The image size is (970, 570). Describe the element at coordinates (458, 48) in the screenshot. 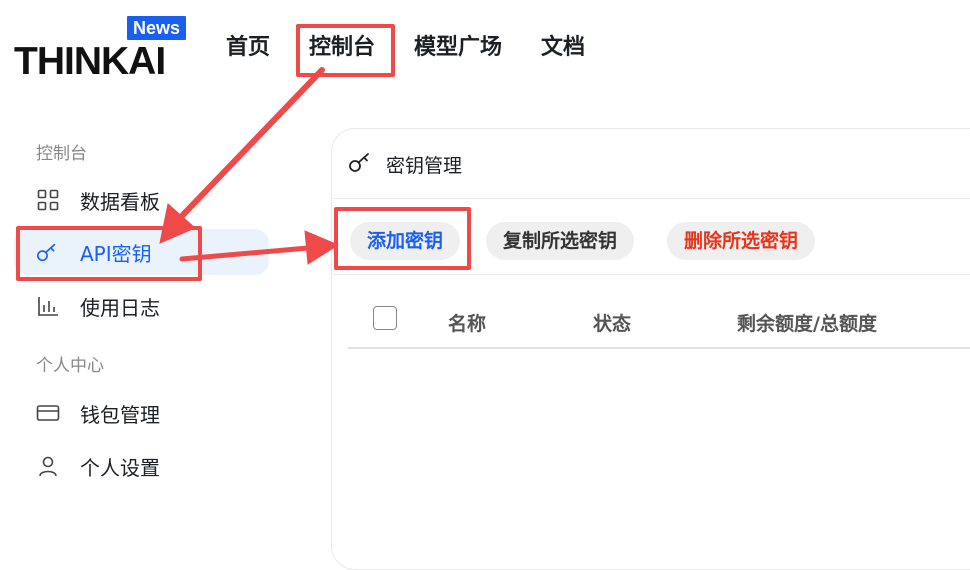

I see `nav-model-plaza: 模型广场` at that location.